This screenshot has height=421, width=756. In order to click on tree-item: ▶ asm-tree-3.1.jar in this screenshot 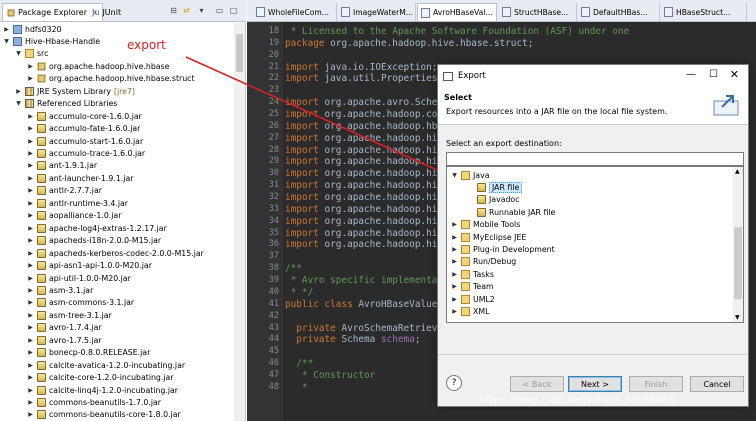, I will do `click(69, 315)`.